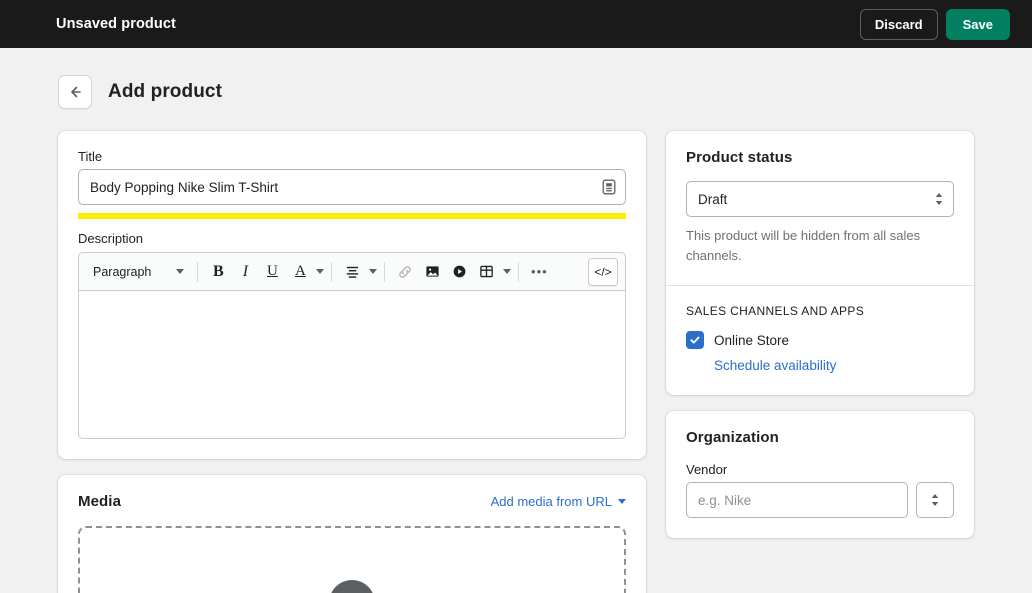 Image resolution: width=1032 pixels, height=593 pixels. What do you see at coordinates (820, 474) in the screenshot?
I see `organization-card: Organization Vendor` at bounding box center [820, 474].